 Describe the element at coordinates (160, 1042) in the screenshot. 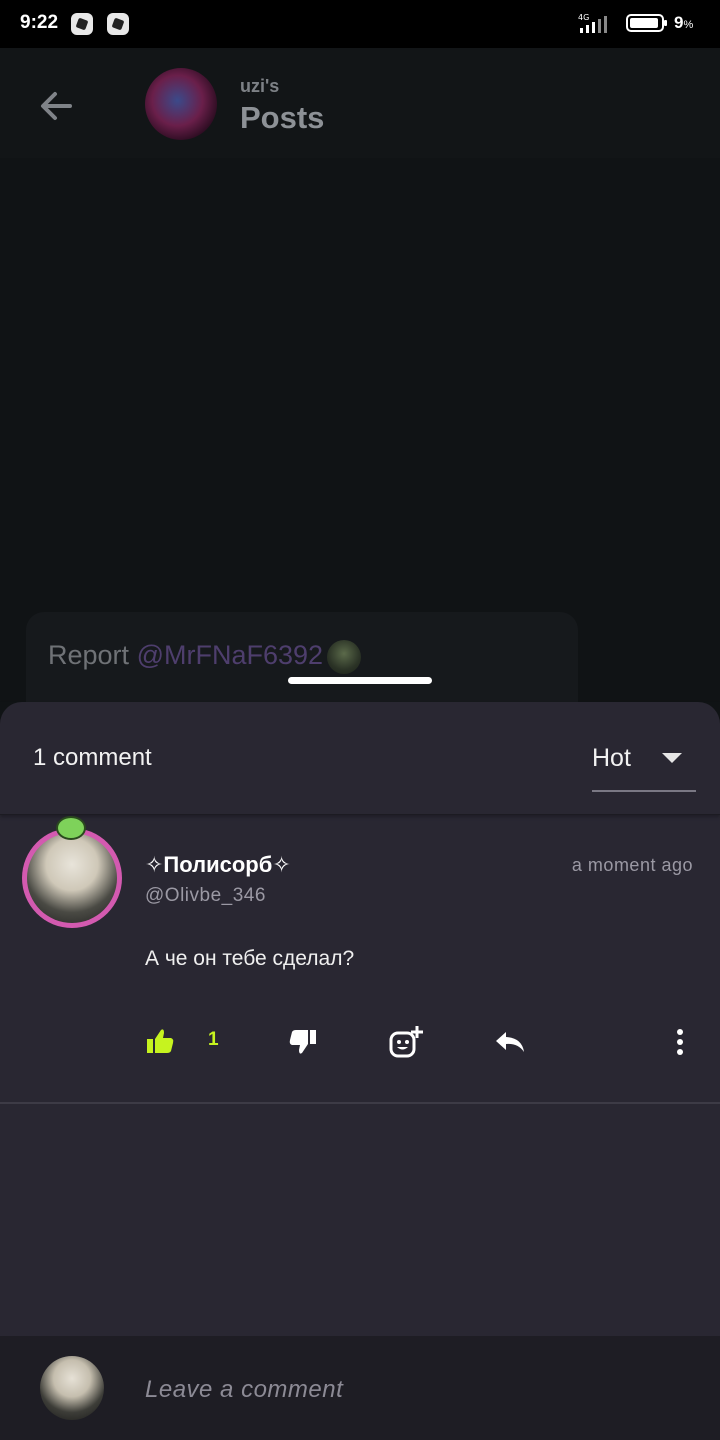

I see `thumbs-up-icon` at that location.